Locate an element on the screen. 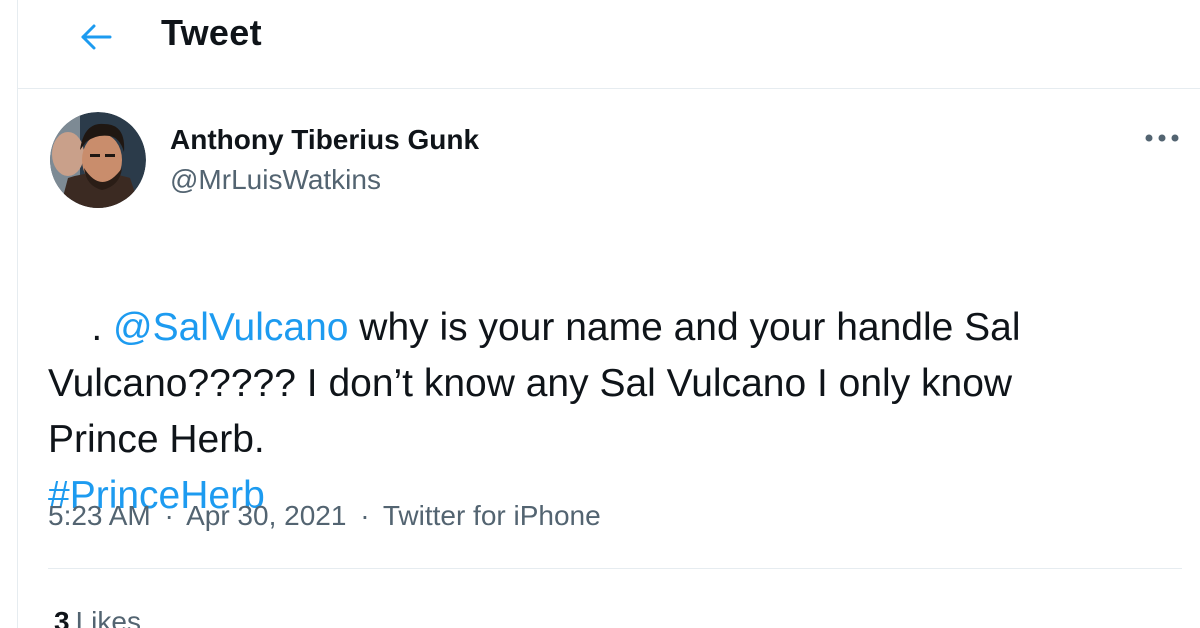  avatar is located at coordinates (98, 160).